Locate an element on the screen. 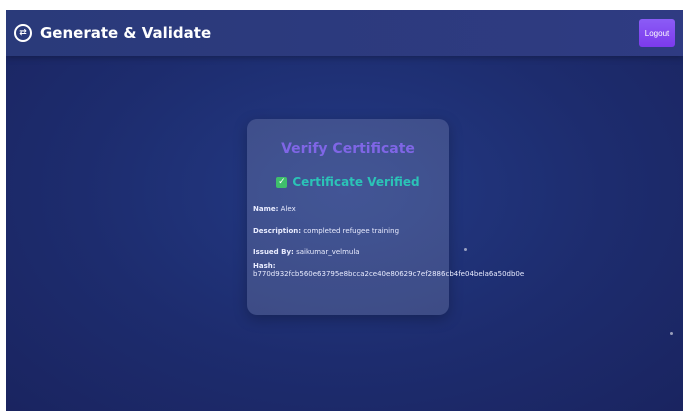 This screenshot has height=416, width=689. brand: ⇄ Generate & Validate is located at coordinates (112, 33).